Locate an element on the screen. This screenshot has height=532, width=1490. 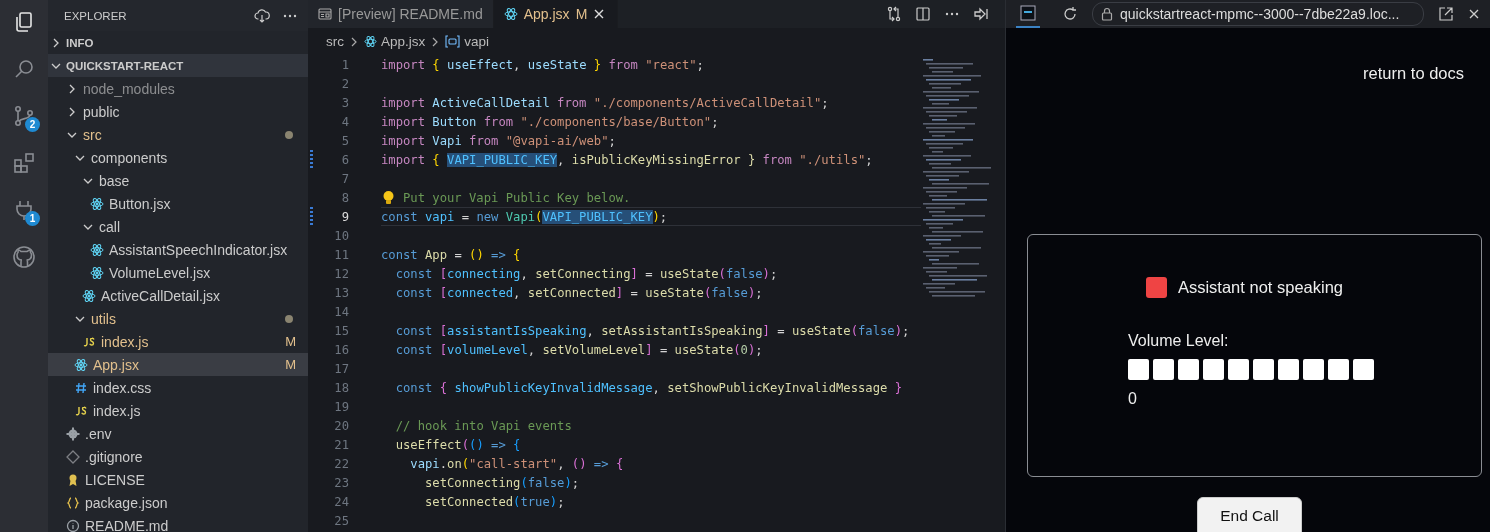
file-name: LICENSE is located at coordinates (115, 479).